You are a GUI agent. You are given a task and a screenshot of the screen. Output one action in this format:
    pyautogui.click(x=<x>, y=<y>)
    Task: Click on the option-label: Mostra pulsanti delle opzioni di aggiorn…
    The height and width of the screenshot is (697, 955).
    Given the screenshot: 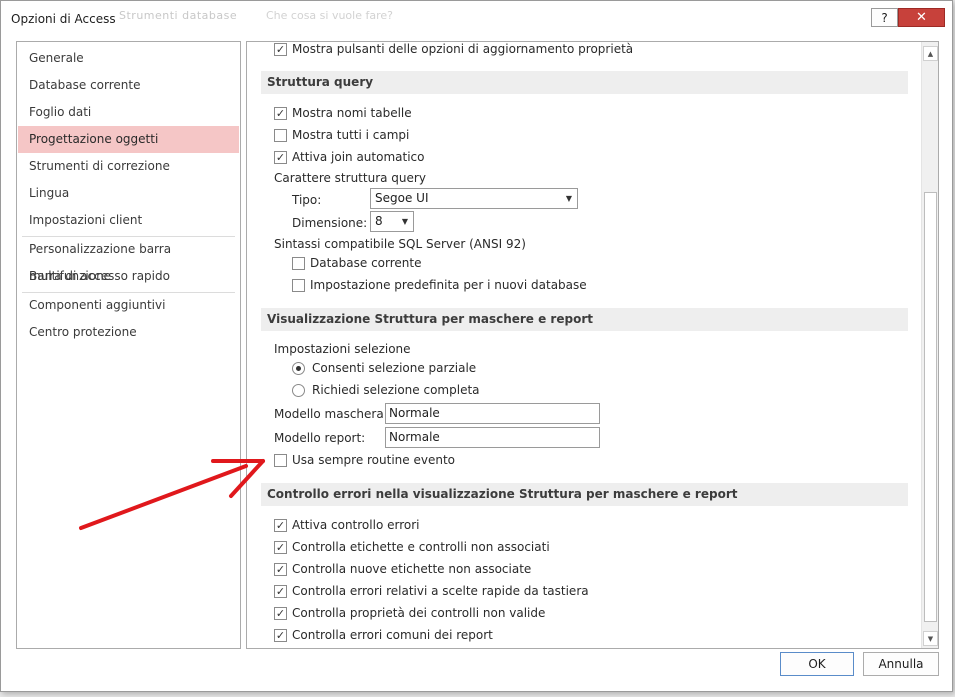 What is the action you would take?
    pyautogui.click(x=463, y=49)
    